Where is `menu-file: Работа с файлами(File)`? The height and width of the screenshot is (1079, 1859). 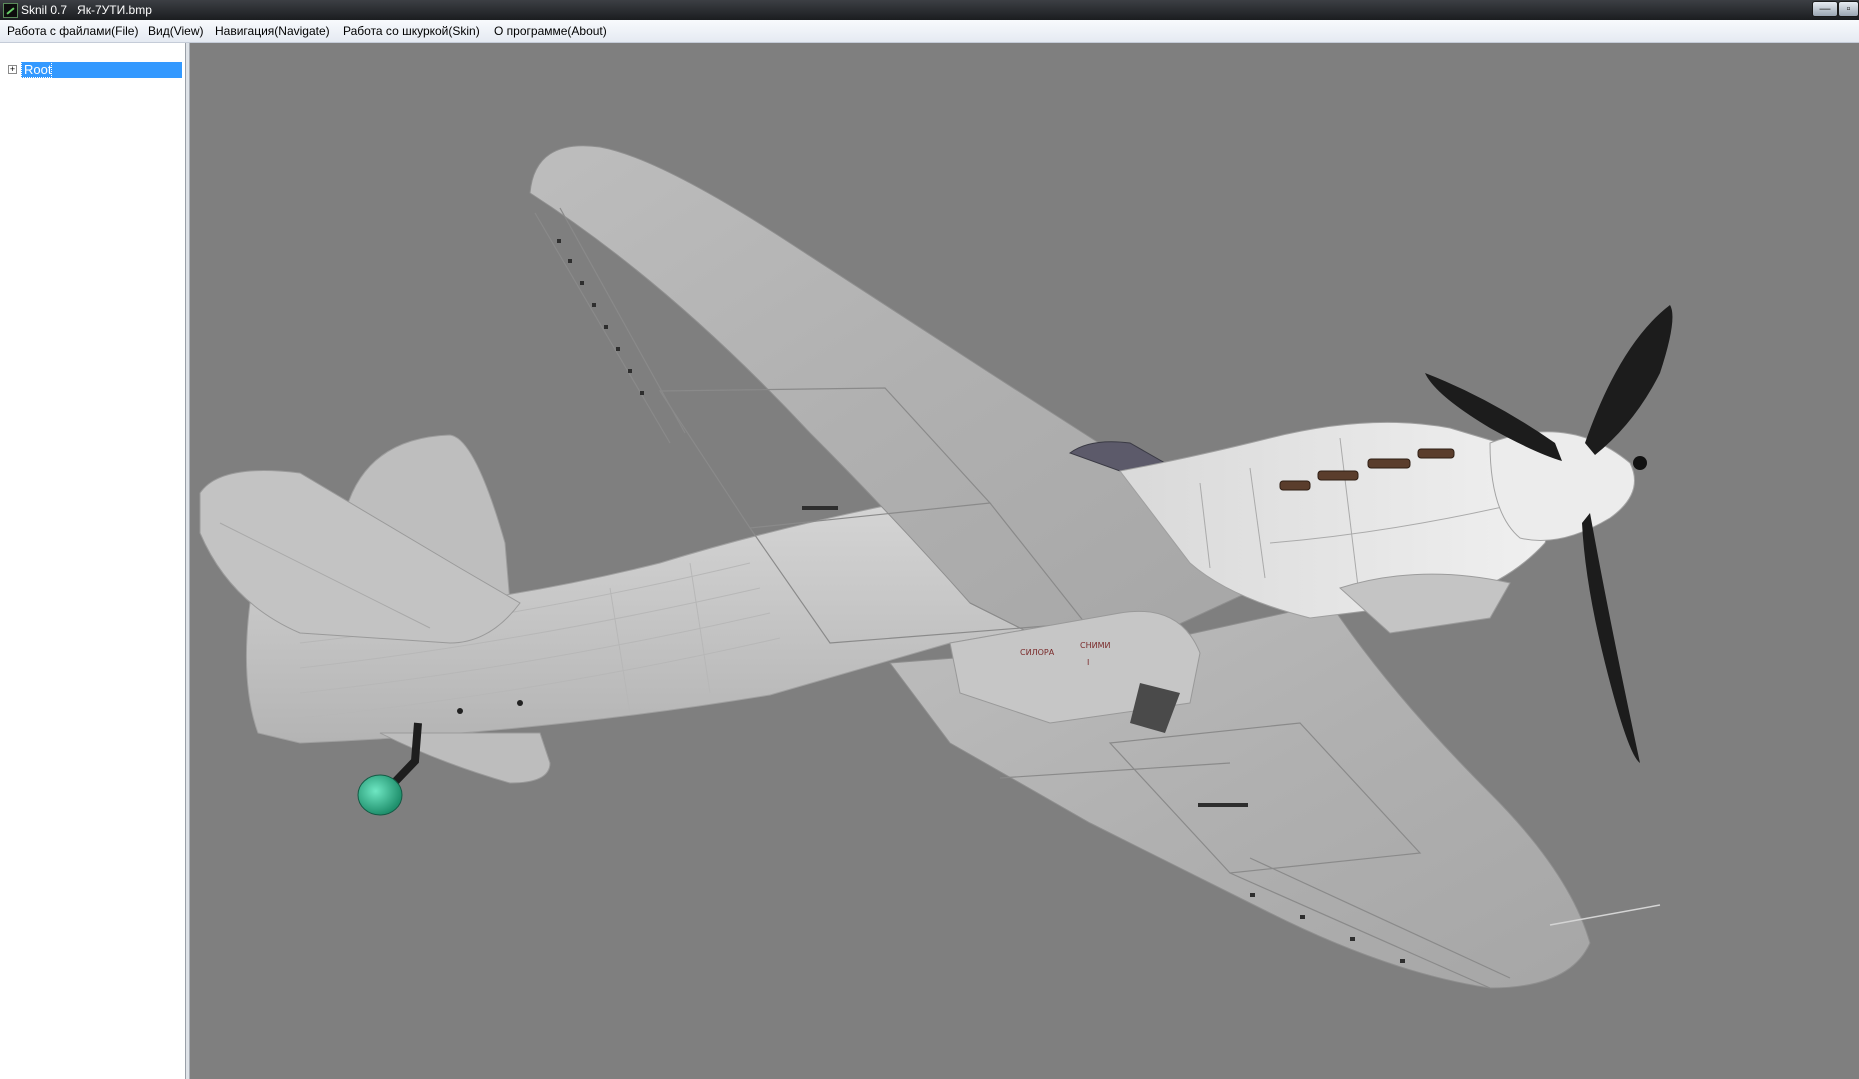
menu-file: Работа с файлами(File) is located at coordinates (72, 31).